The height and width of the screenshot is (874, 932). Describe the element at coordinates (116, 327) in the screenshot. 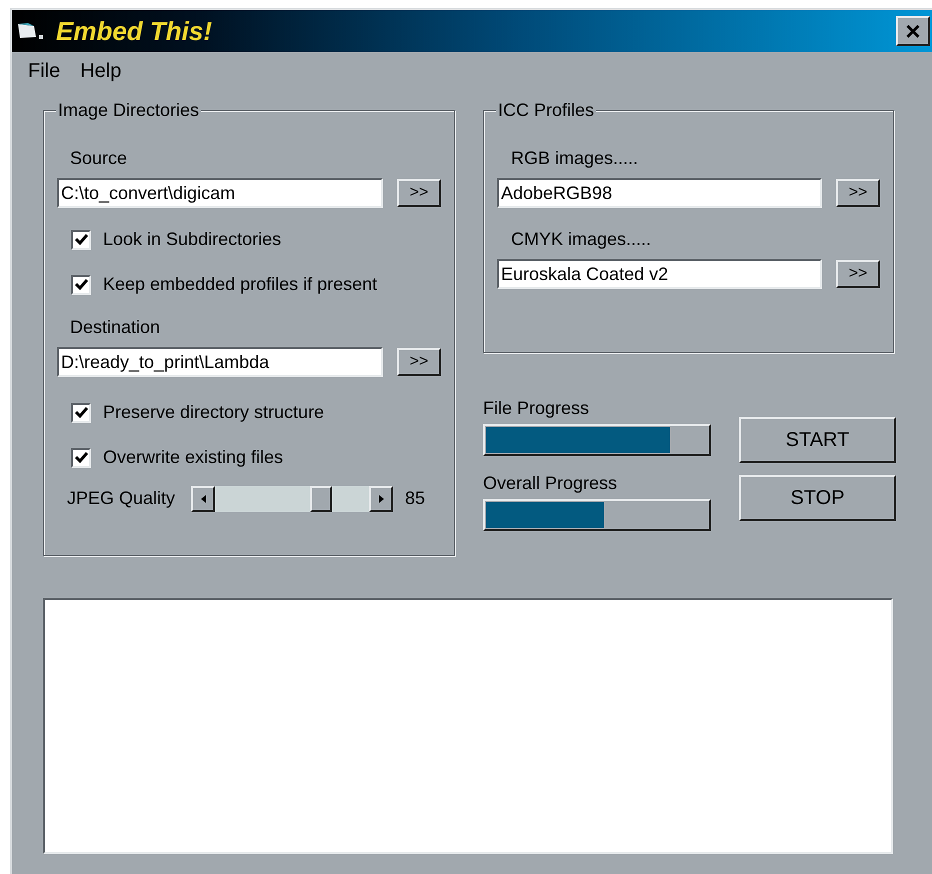

I see `field-label: Destination` at that location.